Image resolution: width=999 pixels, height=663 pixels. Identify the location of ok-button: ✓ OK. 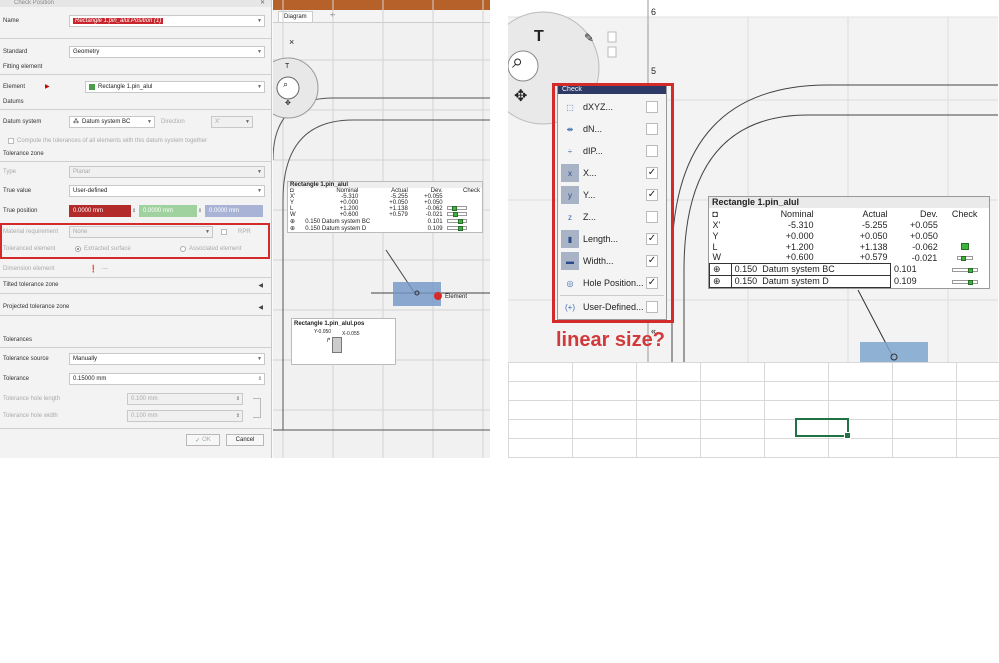
(203, 440).